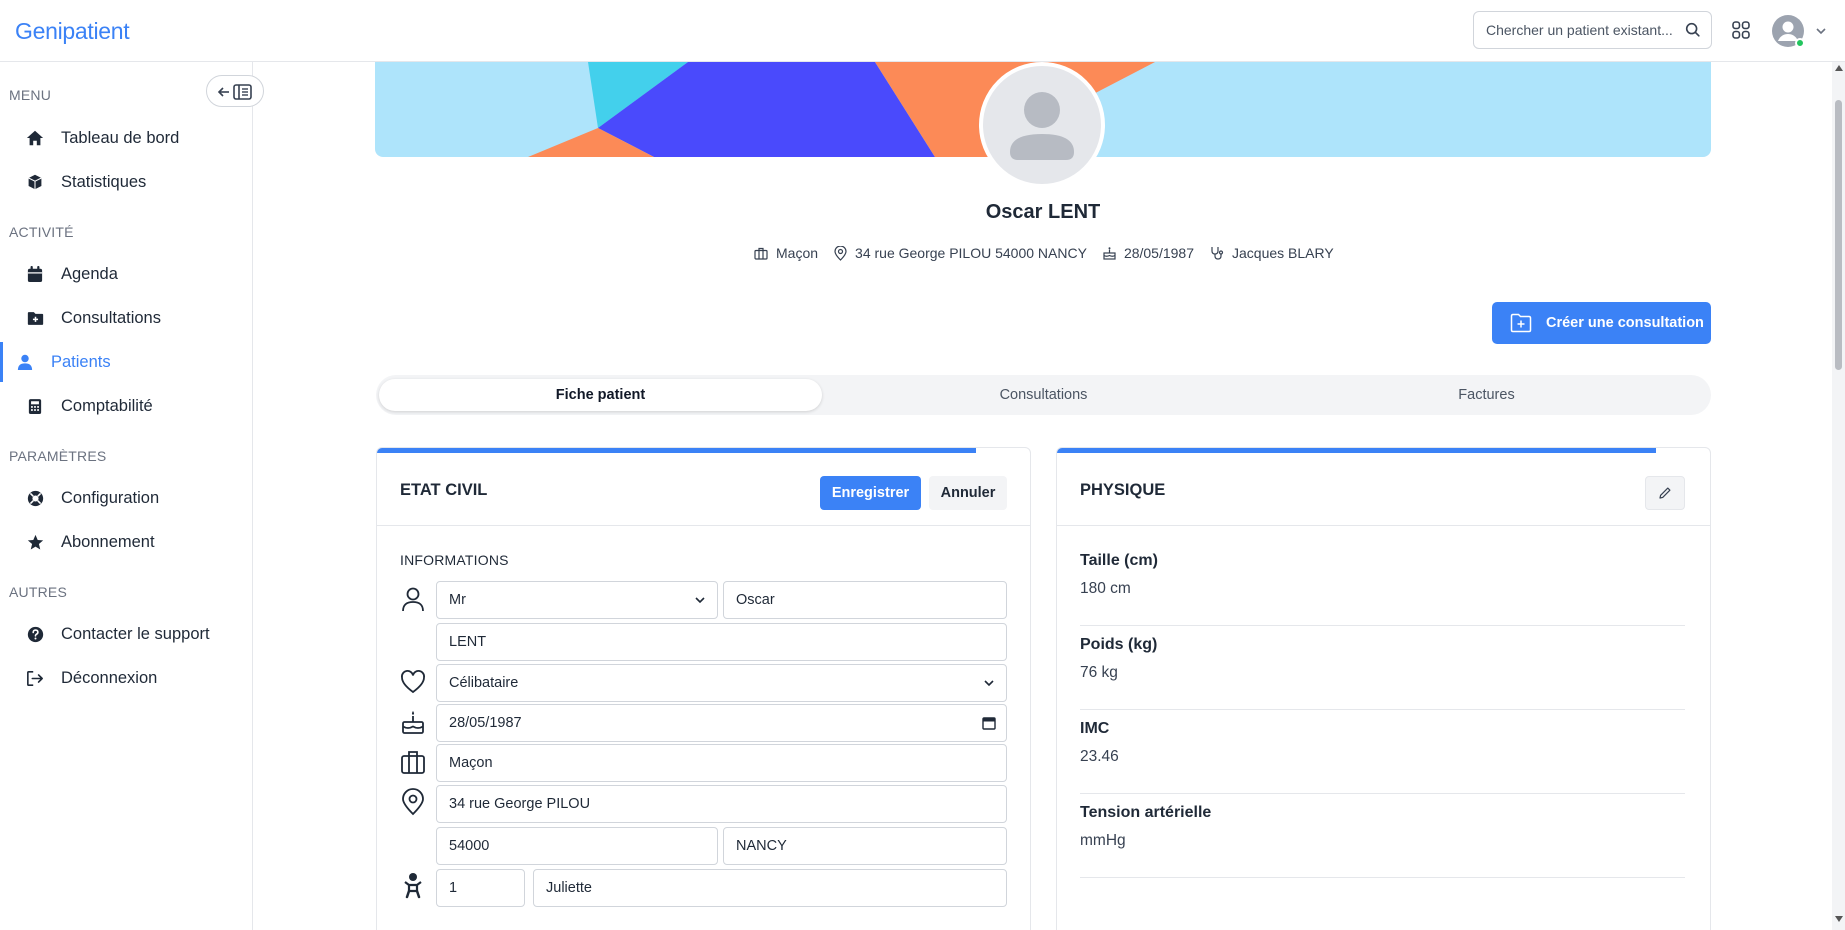 The width and height of the screenshot is (1845, 930). Describe the element at coordinates (126, 362) in the screenshot. I see `sidebar-item-patients: Patients` at that location.